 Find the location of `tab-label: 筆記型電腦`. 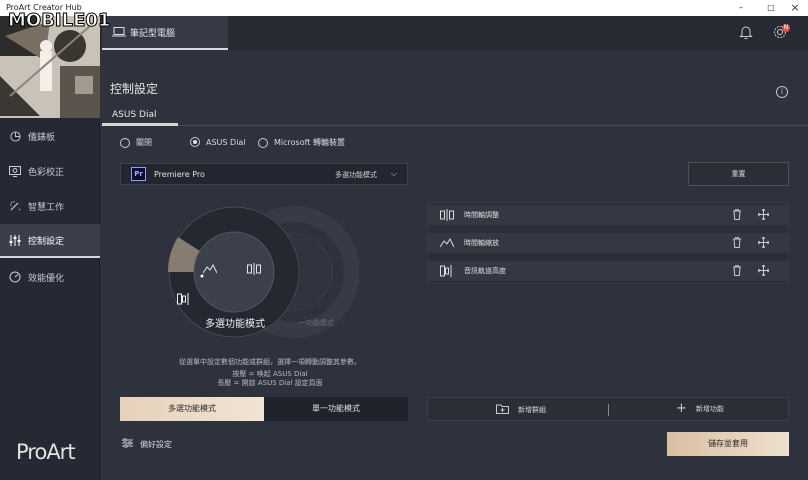

tab-label: 筆記型電腦 is located at coordinates (153, 33).